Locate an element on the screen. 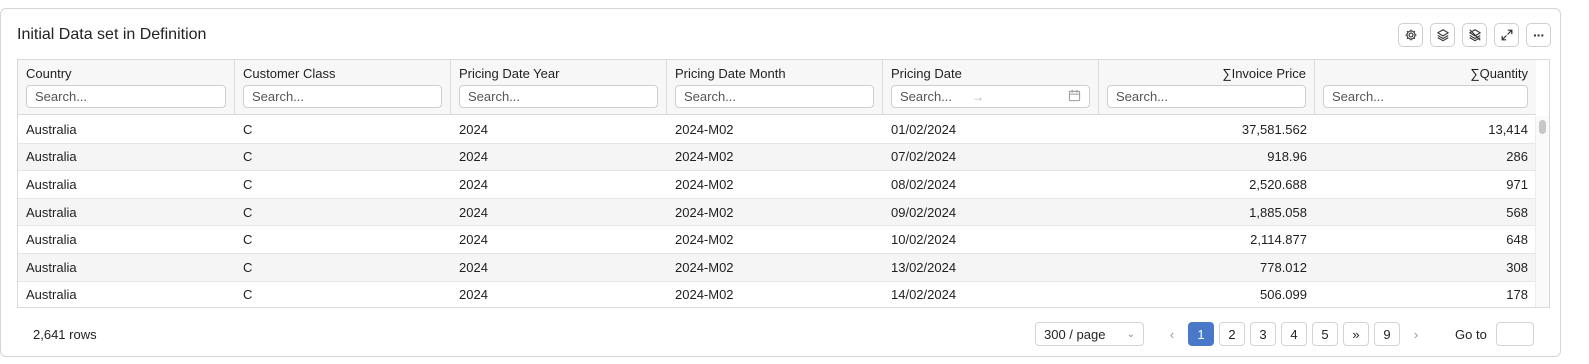  cell-invoice-price: 1,885.058 is located at coordinates (1278, 212).